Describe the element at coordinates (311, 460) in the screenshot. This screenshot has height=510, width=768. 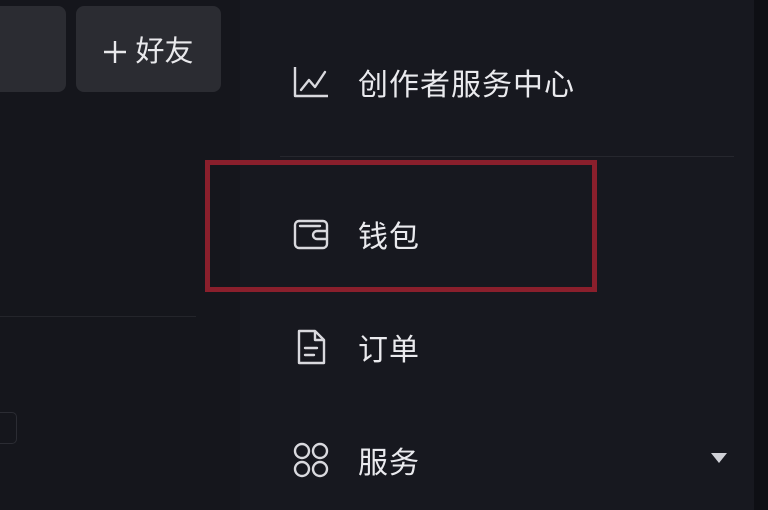
I see `grid-icon` at that location.